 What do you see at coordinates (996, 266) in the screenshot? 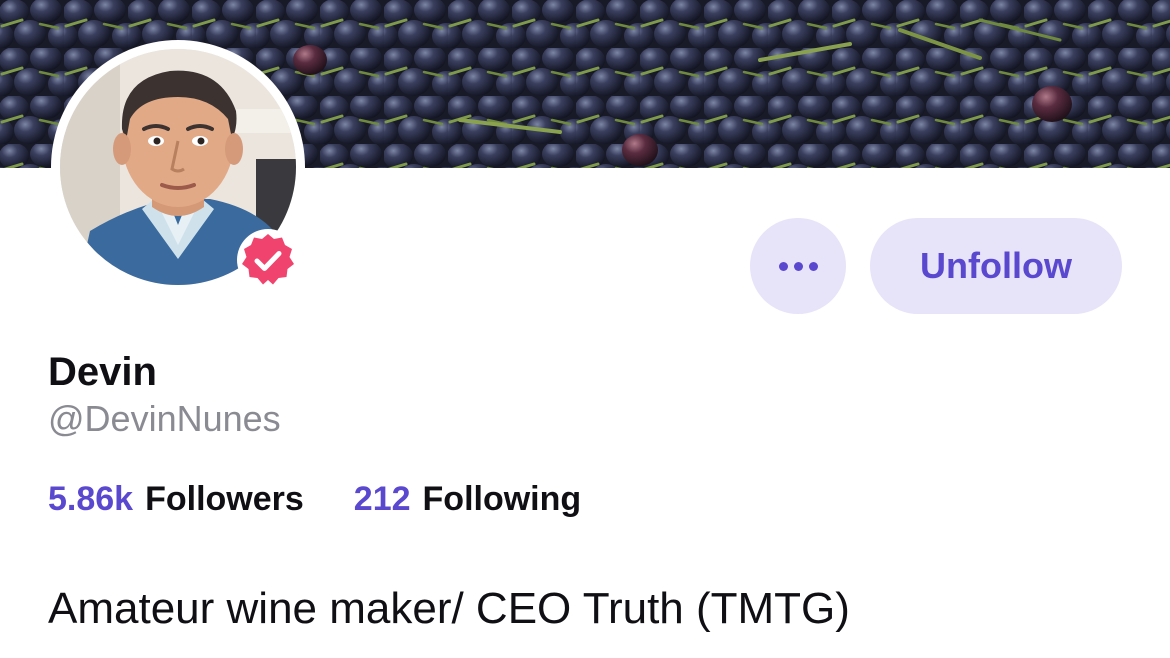
I see `unfollow-button: Unfollow` at bounding box center [996, 266].